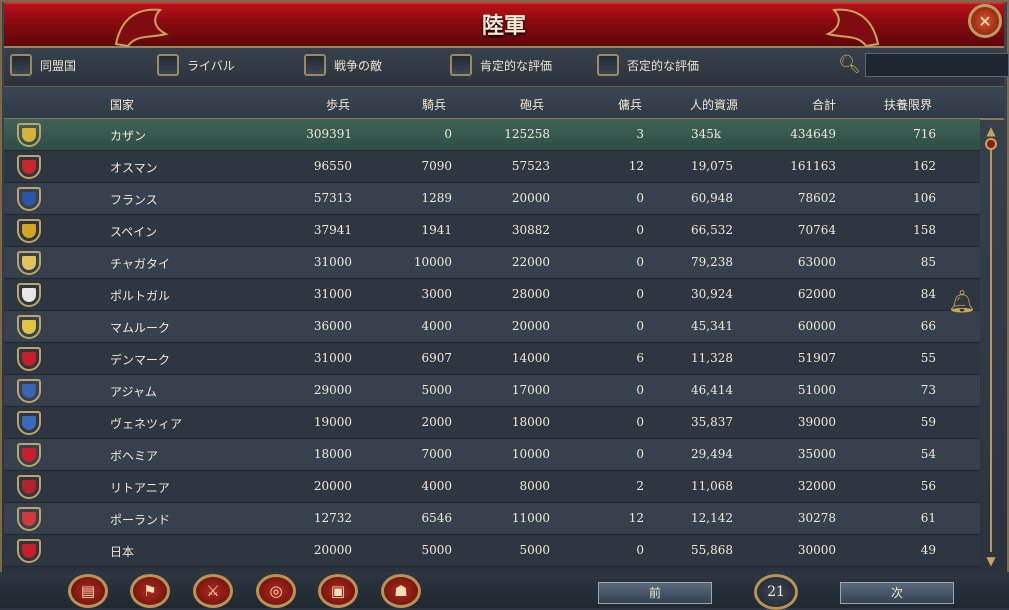 Image resolution: width=1009 pixels, height=610 pixels. I want to click on cell-total: 39000, so click(816, 422).